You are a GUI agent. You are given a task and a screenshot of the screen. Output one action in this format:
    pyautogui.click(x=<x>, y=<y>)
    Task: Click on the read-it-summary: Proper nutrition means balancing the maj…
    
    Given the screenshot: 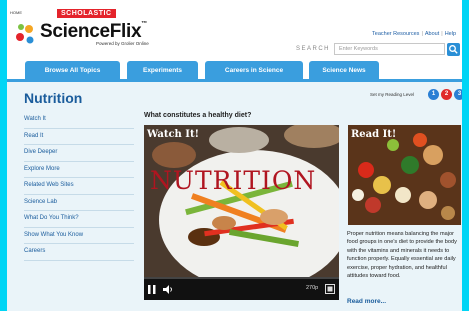 What is the action you would take?
    pyautogui.click(x=402, y=255)
    